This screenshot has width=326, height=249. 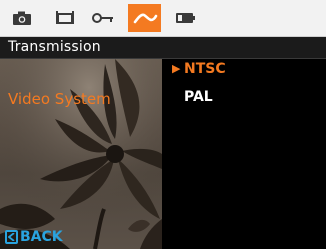 I want to click on wrench-icon, so click(x=145, y=18).